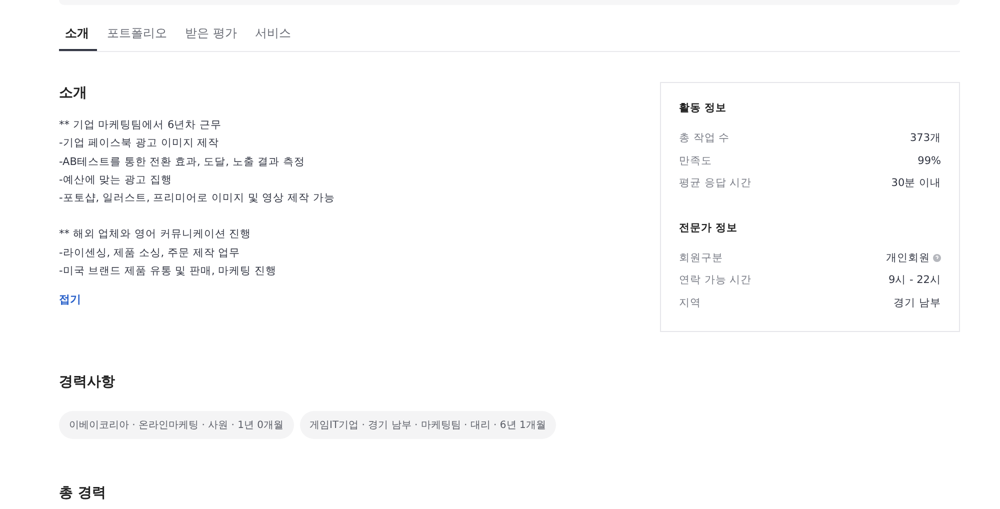 This screenshot has height=509, width=1000. Describe the element at coordinates (908, 257) in the screenshot. I see `info-value: 개인회원` at that location.